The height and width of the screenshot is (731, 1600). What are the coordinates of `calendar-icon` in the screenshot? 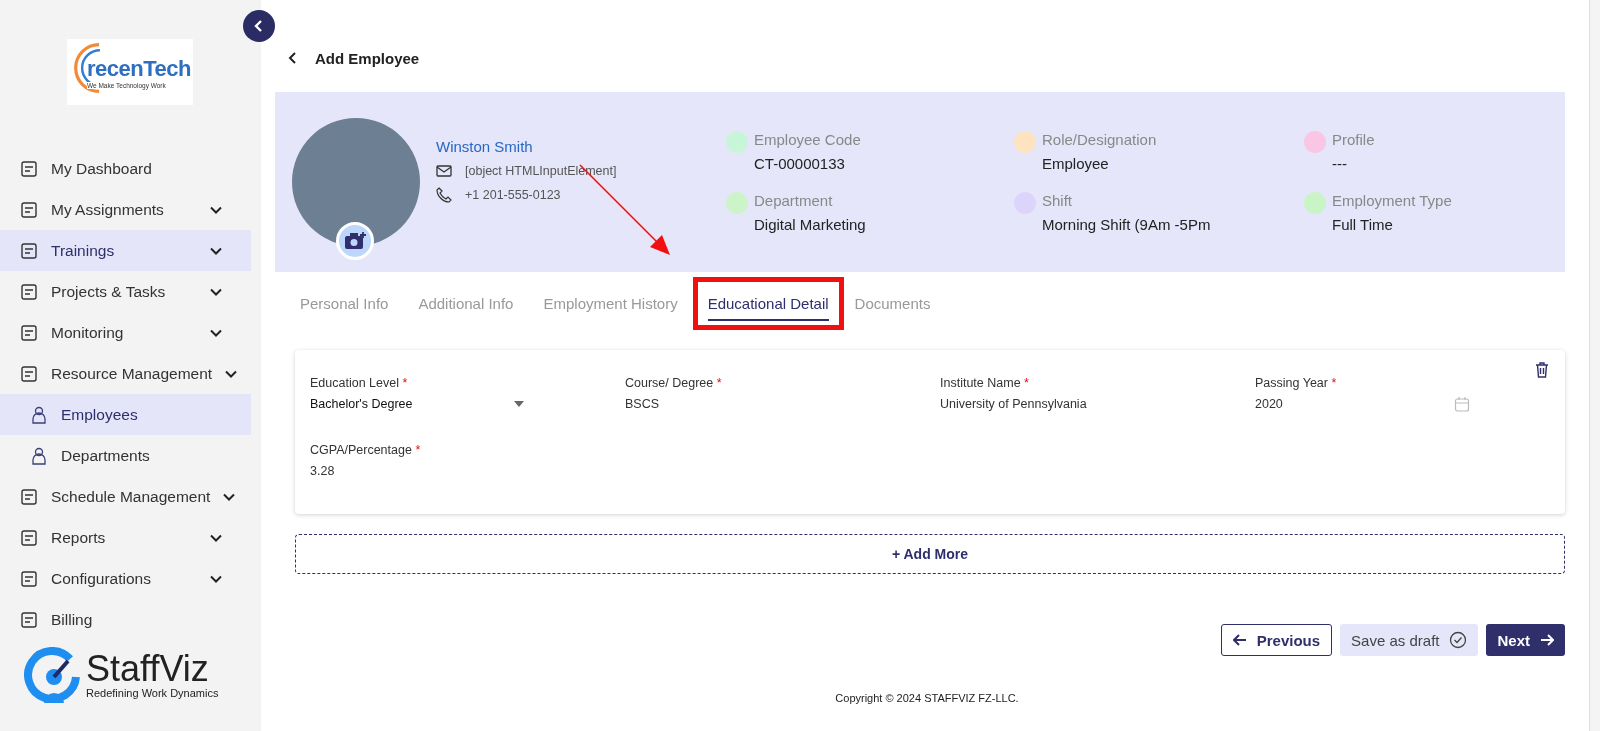 It's located at (1462, 404).